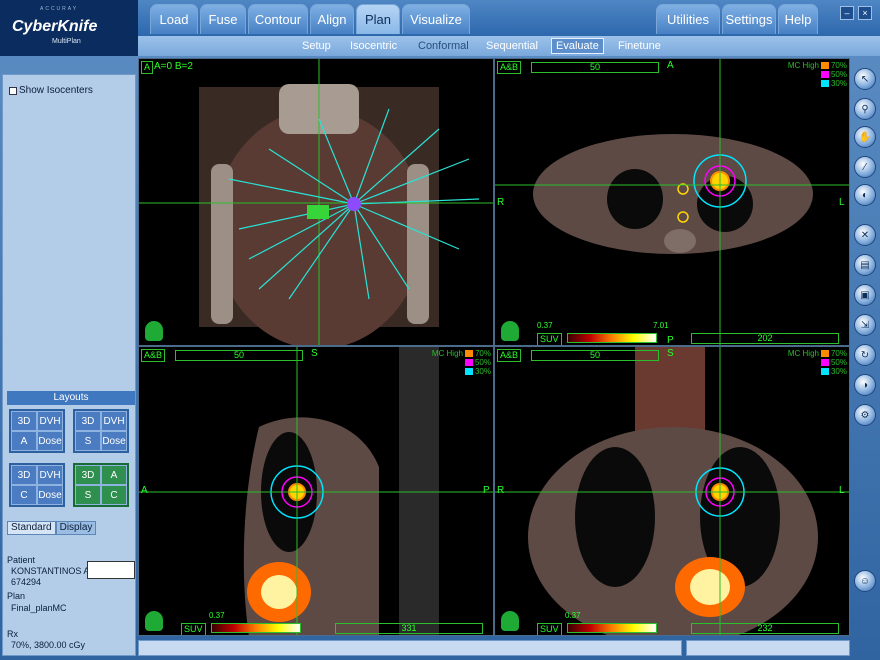 The width and height of the screenshot is (880, 660). What do you see at coordinates (749, 19) in the screenshot?
I see `tab-settings: Settings` at bounding box center [749, 19].